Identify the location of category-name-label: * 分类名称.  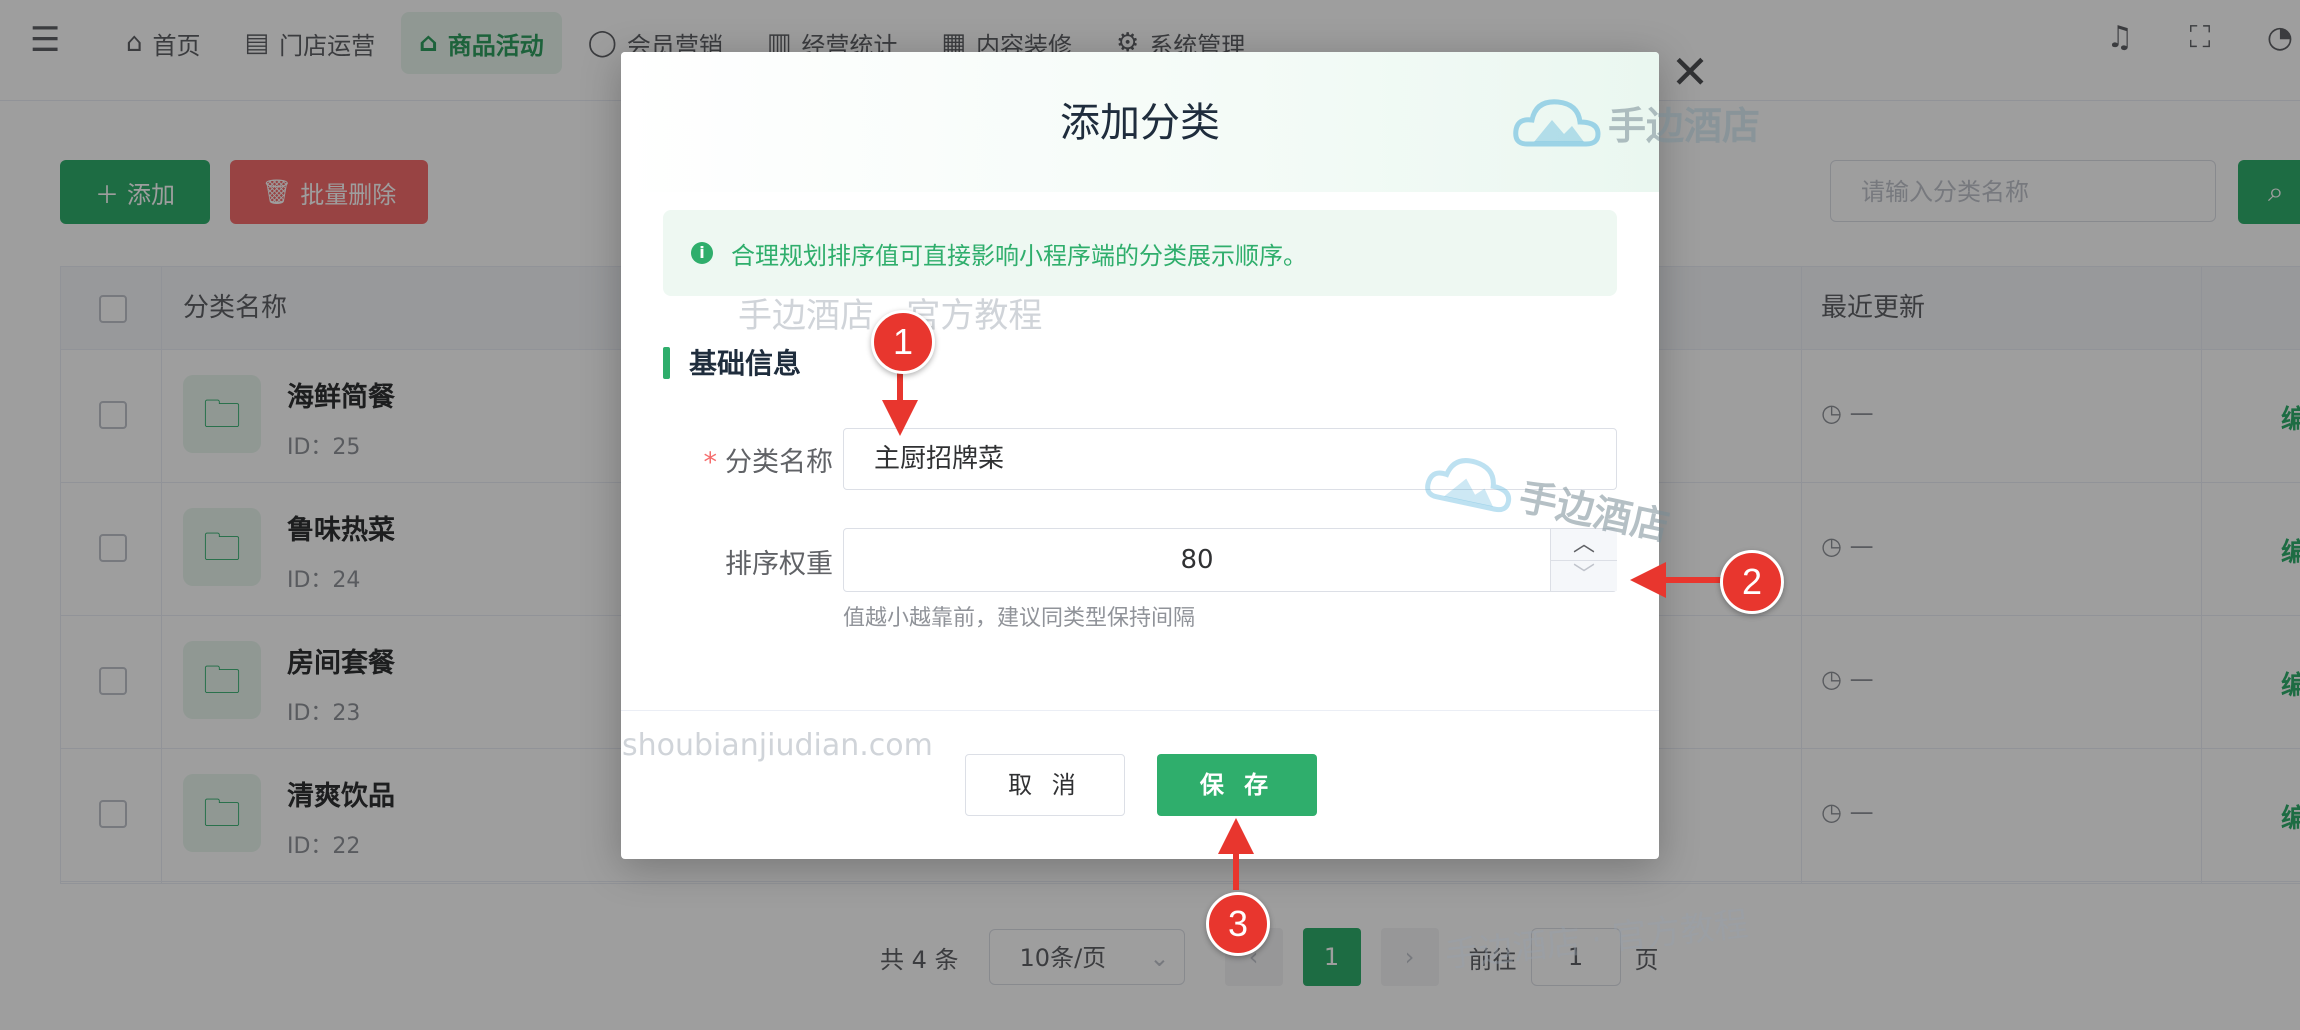
(747, 459).